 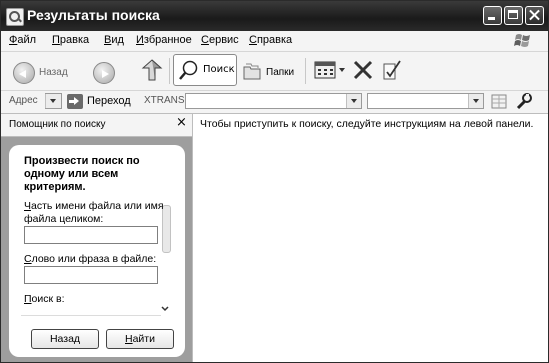 What do you see at coordinates (219, 69) in the screenshot?
I see `search-label: Поиск` at bounding box center [219, 69].